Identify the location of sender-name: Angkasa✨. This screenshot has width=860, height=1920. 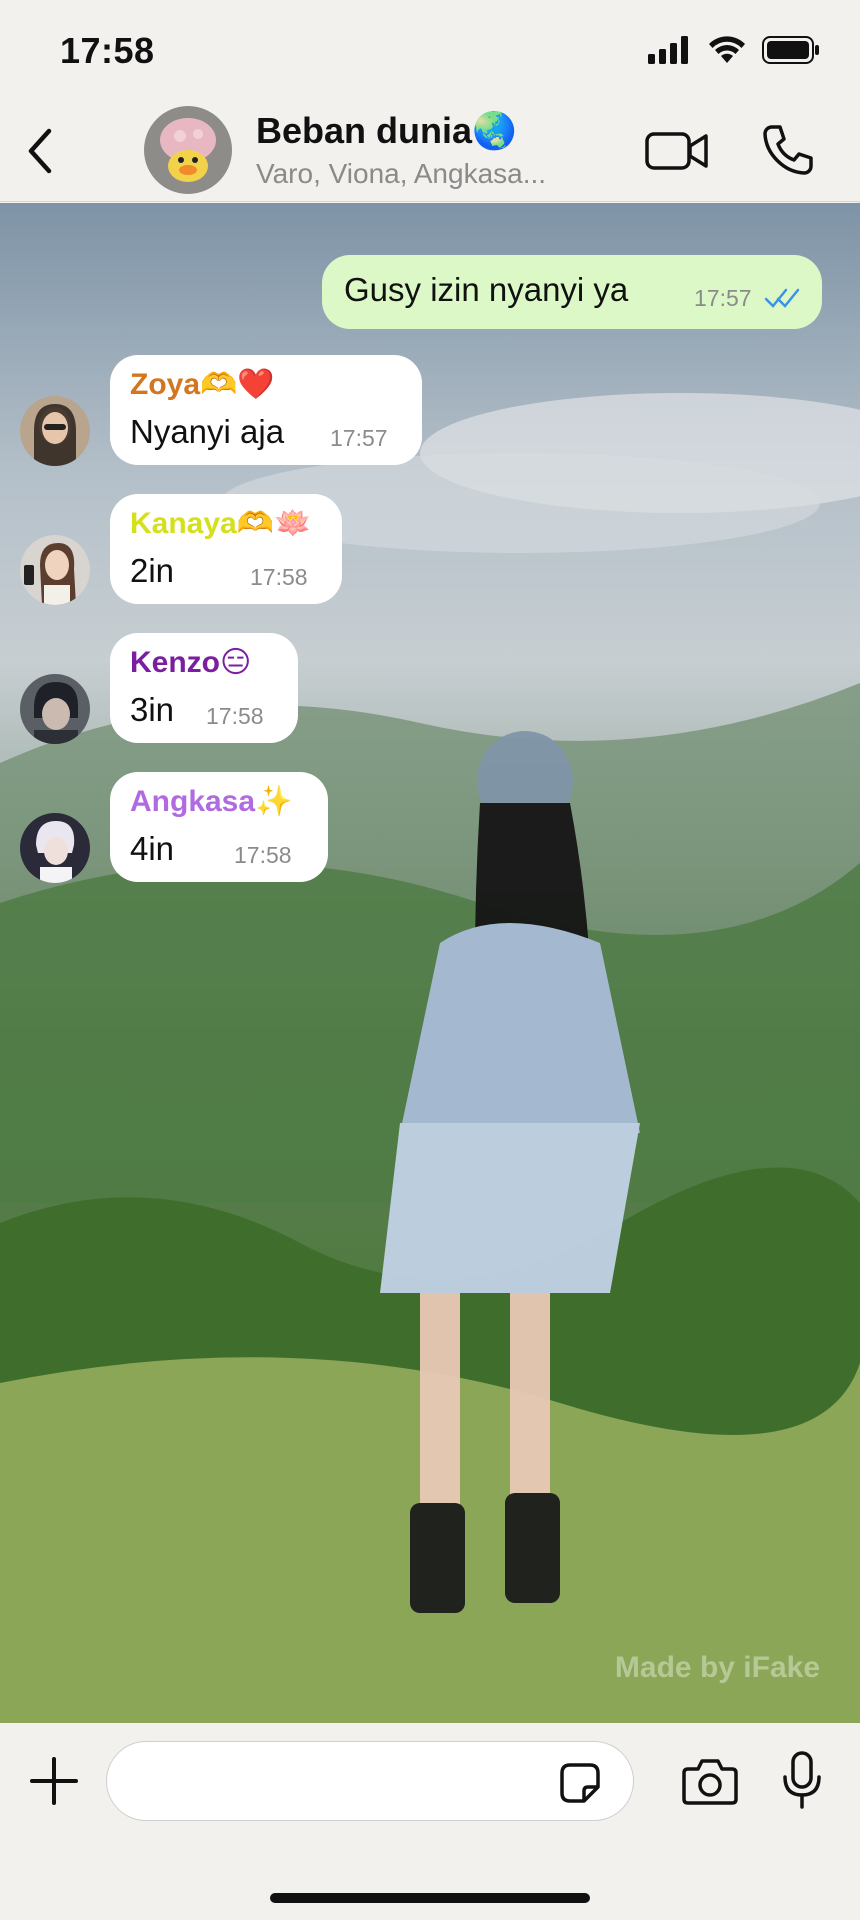
(211, 801).